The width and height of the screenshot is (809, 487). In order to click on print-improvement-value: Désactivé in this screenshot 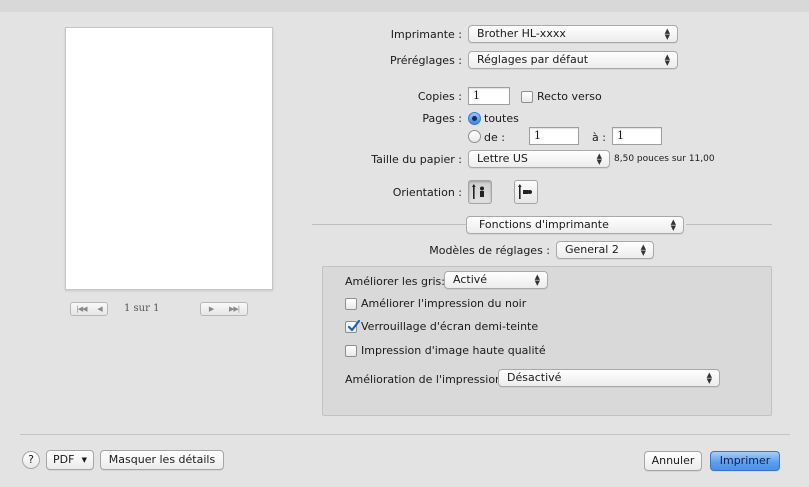, I will do `click(534, 377)`.